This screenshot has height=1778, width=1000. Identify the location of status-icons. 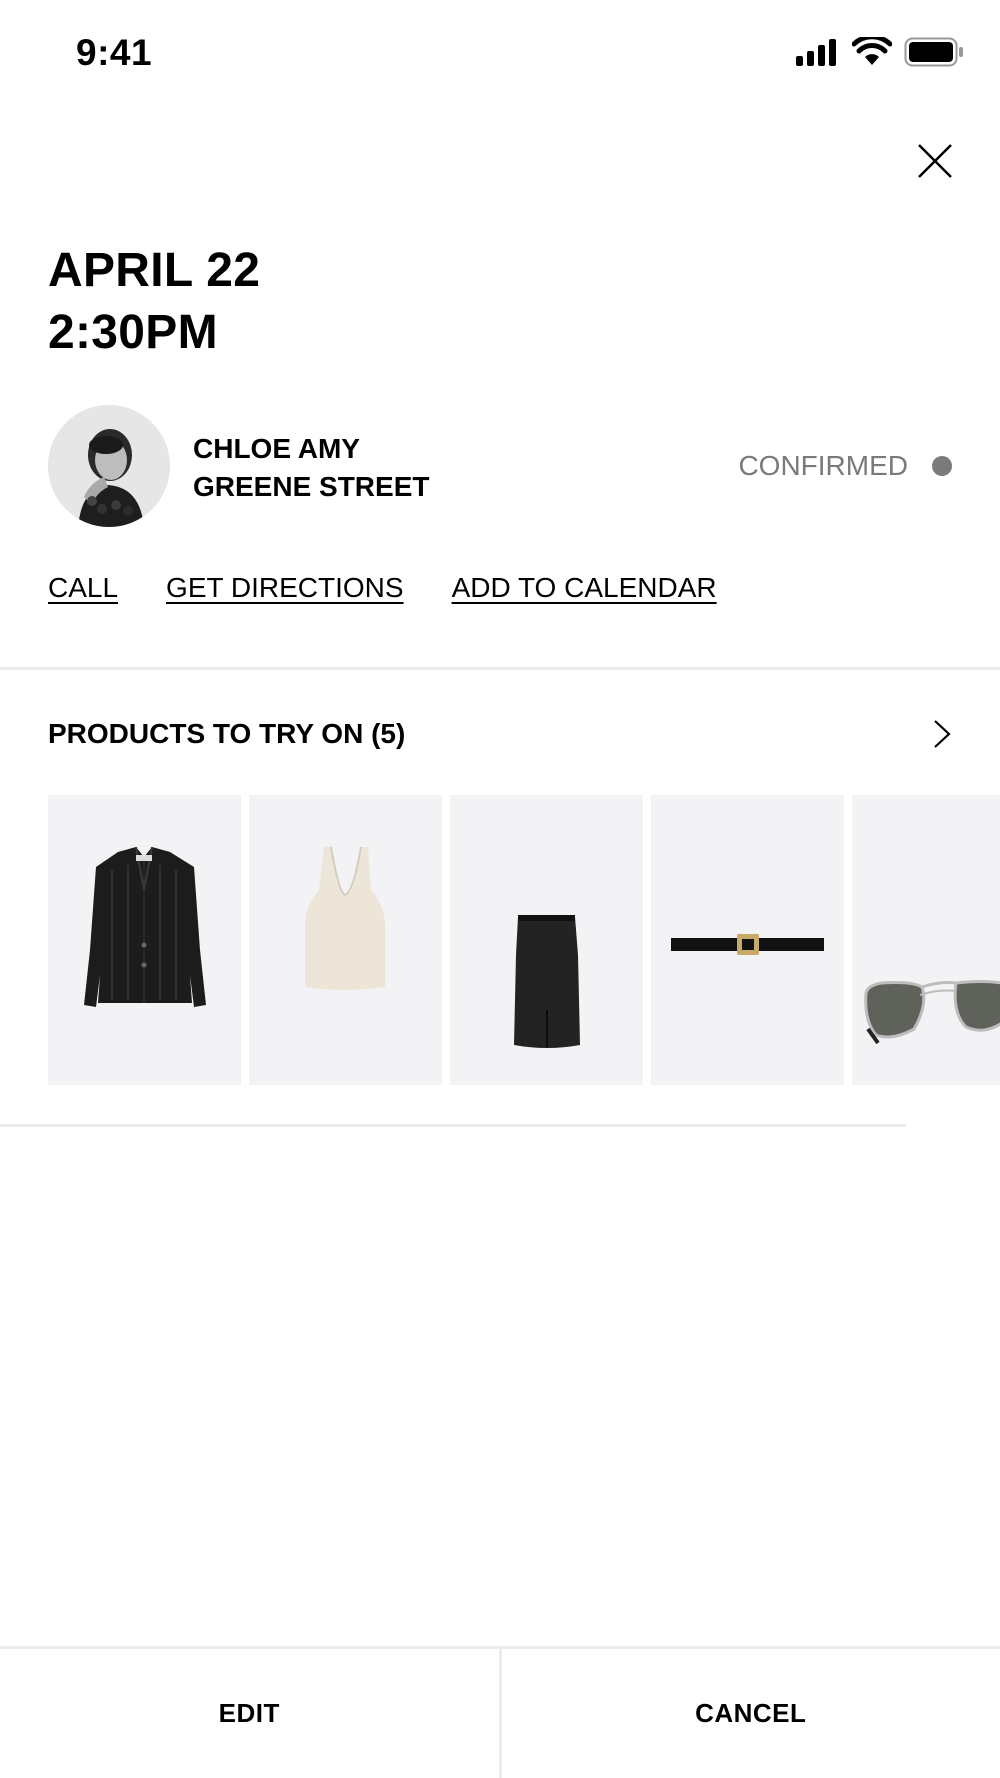
(880, 52).